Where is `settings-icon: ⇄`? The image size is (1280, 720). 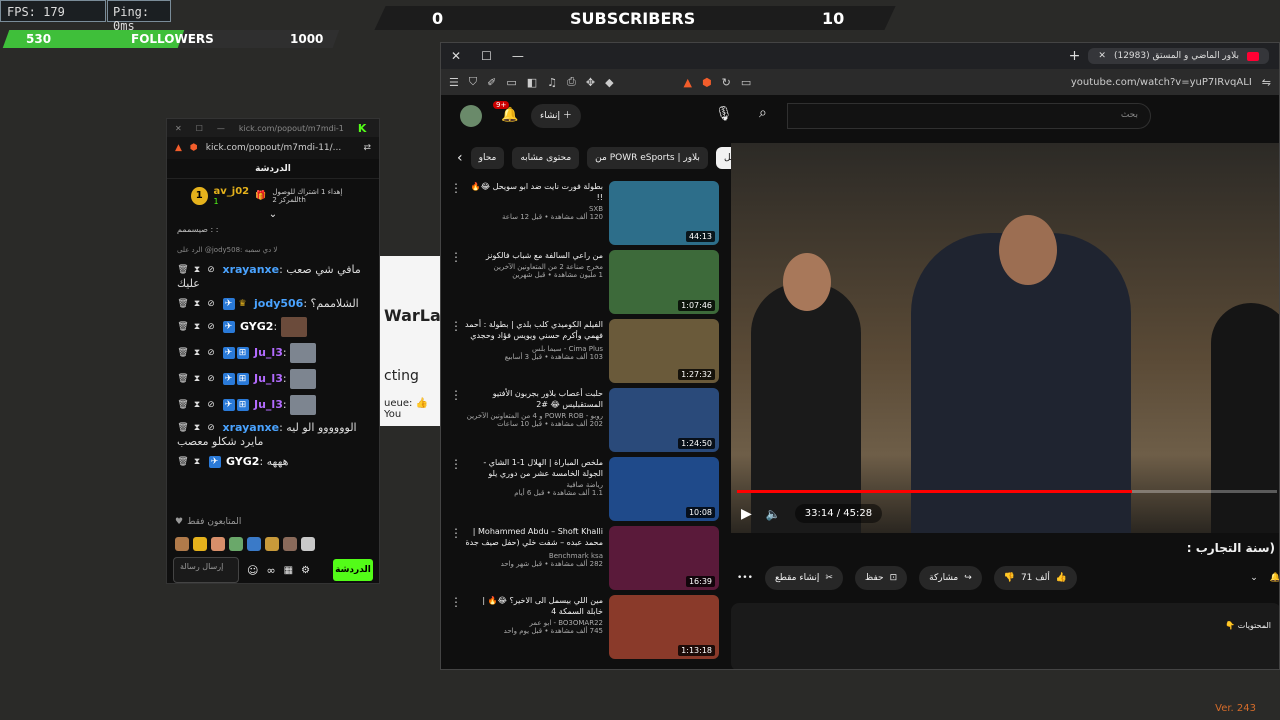
settings-icon: ⇄ is located at coordinates (367, 148).